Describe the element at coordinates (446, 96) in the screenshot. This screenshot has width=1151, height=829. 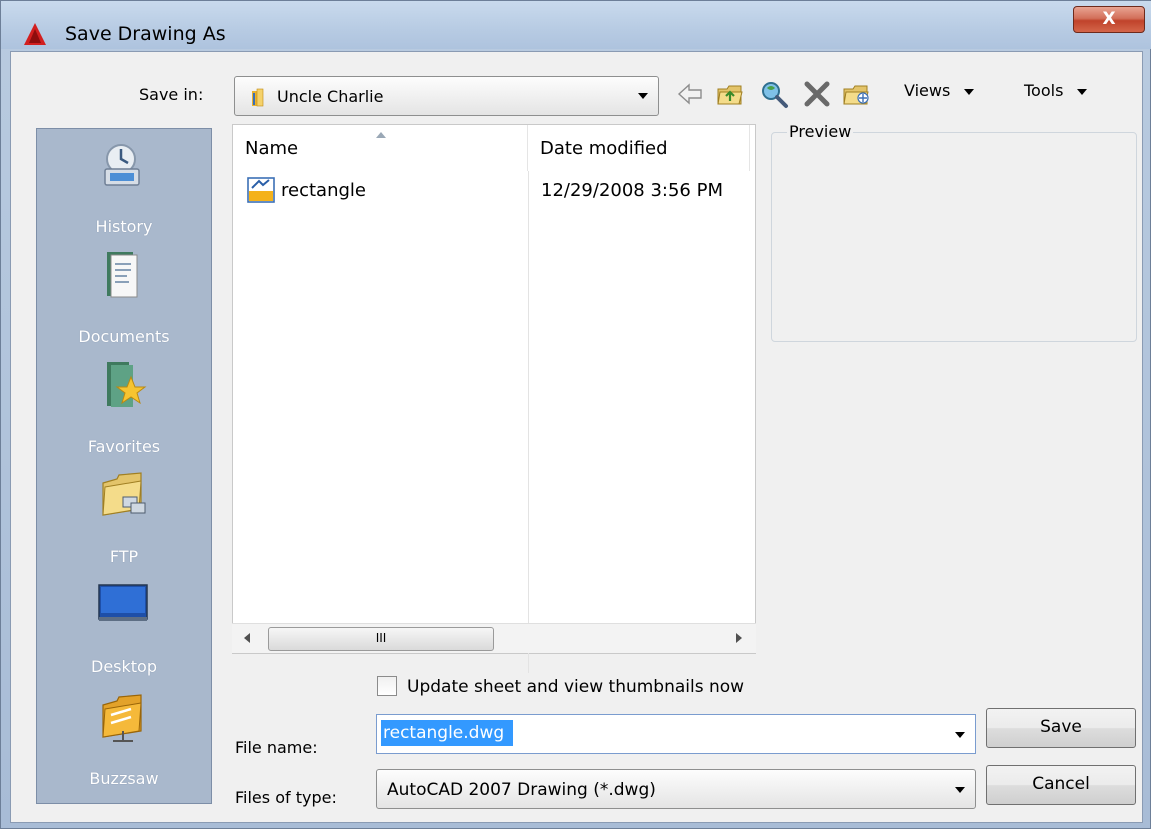
I see `save-in-dropdown: Uncle Charlie` at that location.